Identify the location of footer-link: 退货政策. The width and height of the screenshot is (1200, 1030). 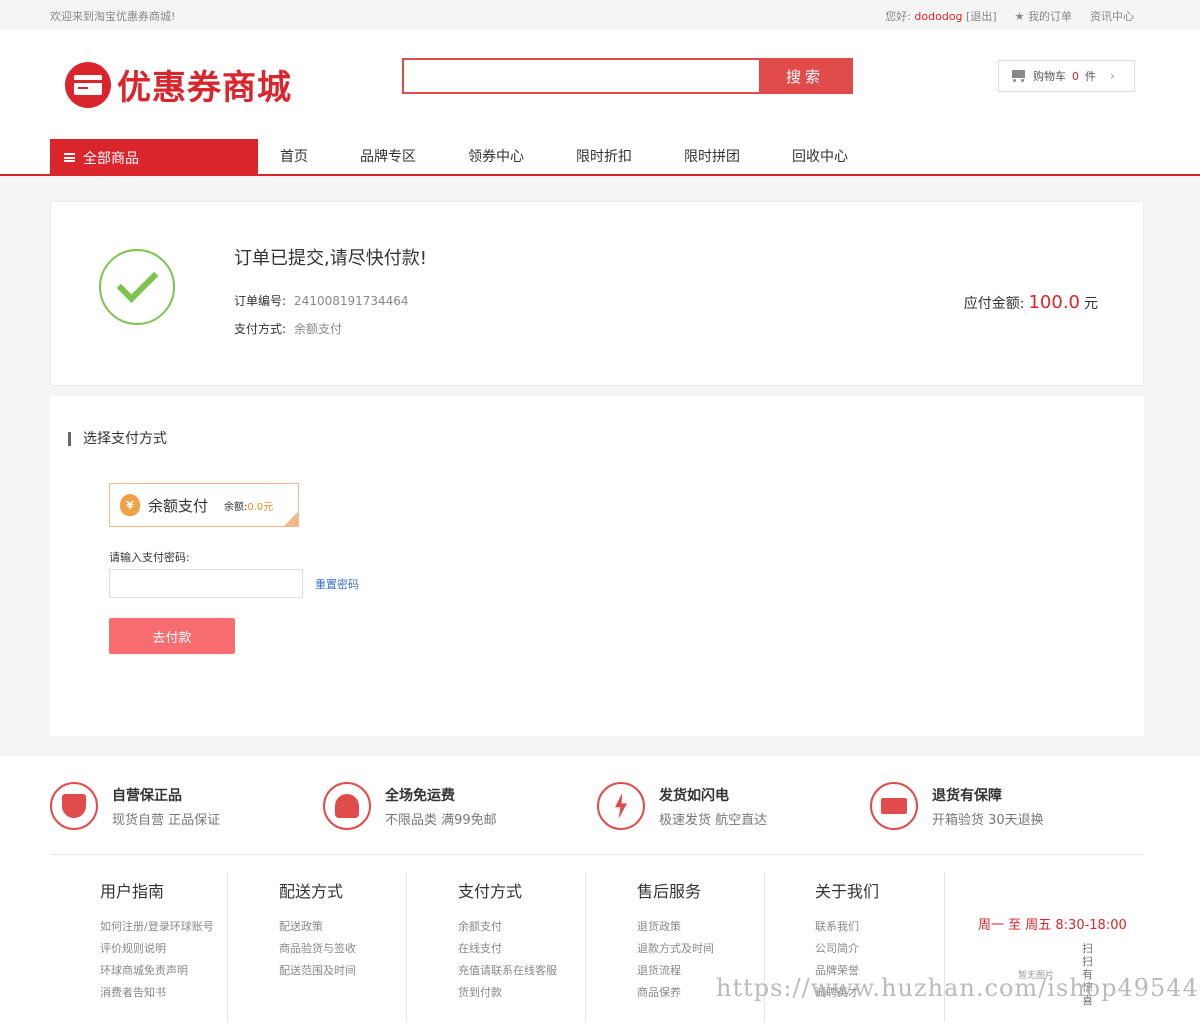
(700, 927).